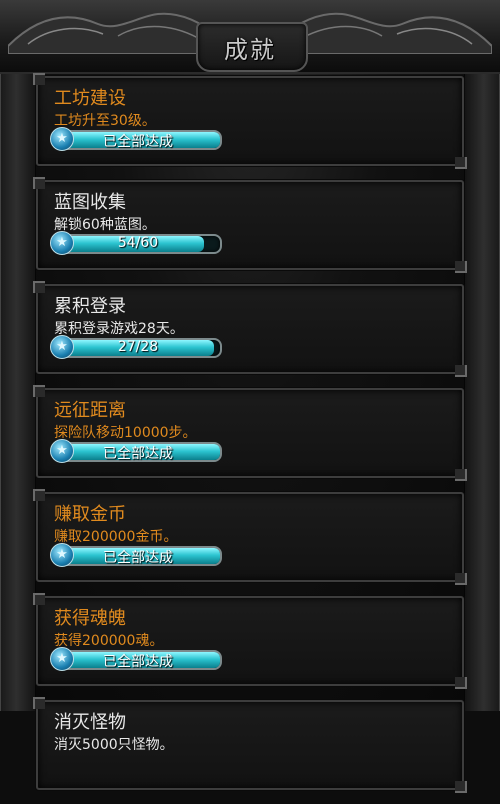 This screenshot has height=804, width=500. I want to click on achievement-title: 累积登录, so click(90, 306).